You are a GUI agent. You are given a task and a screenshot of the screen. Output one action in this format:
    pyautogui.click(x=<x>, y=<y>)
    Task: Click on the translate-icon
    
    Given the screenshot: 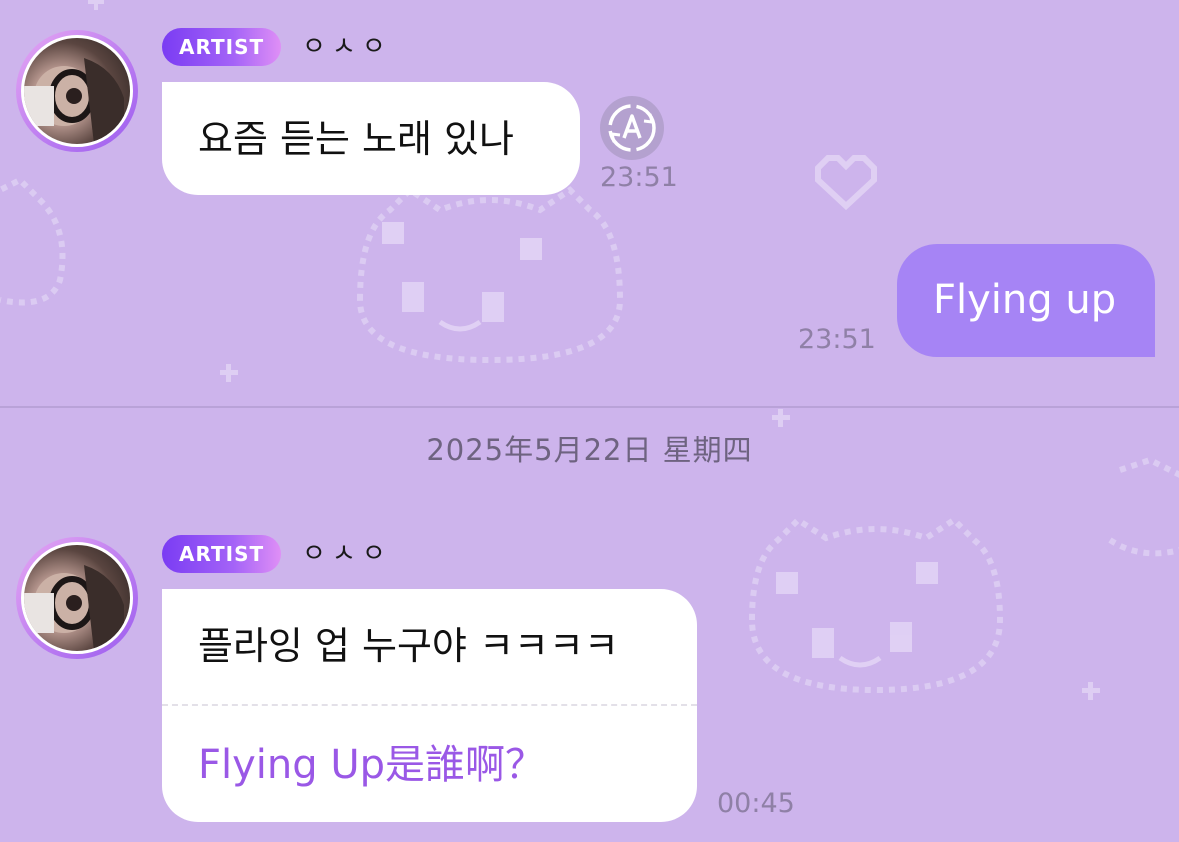 What is the action you would take?
    pyautogui.click(x=632, y=128)
    